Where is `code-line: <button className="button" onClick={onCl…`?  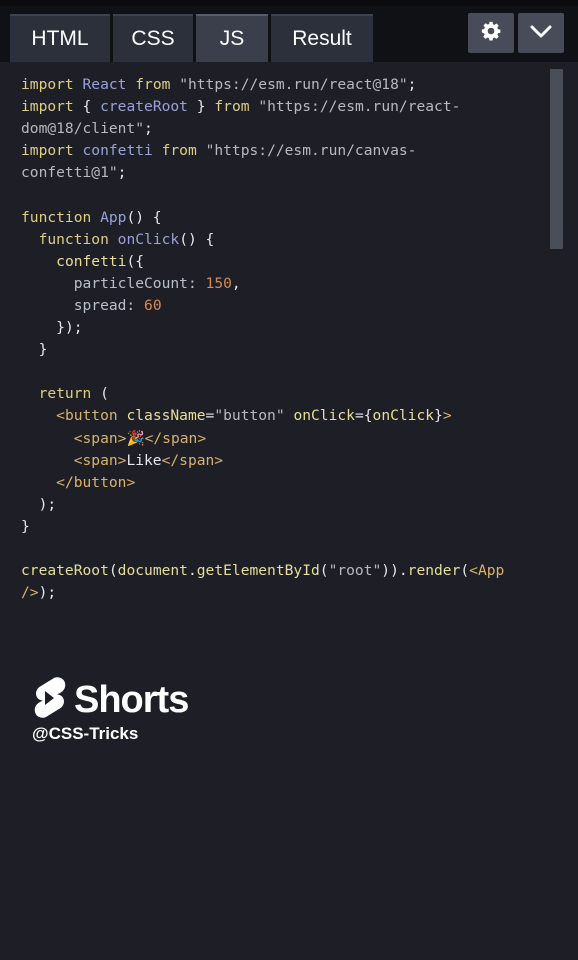 code-line: <button className="button" onClick={onCl… is located at coordinates (254, 416).